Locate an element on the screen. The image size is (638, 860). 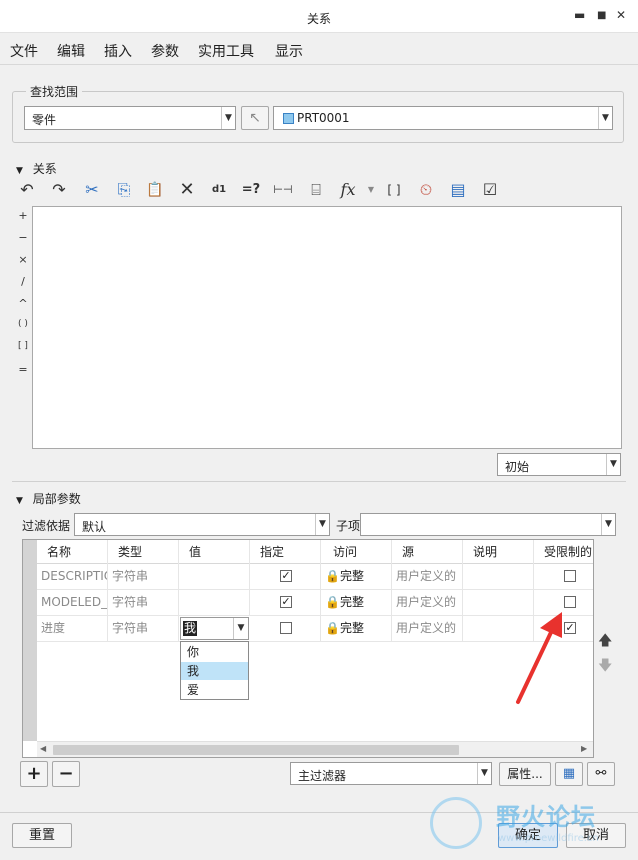
select-model-button: ↖ is located at coordinates (255, 118).